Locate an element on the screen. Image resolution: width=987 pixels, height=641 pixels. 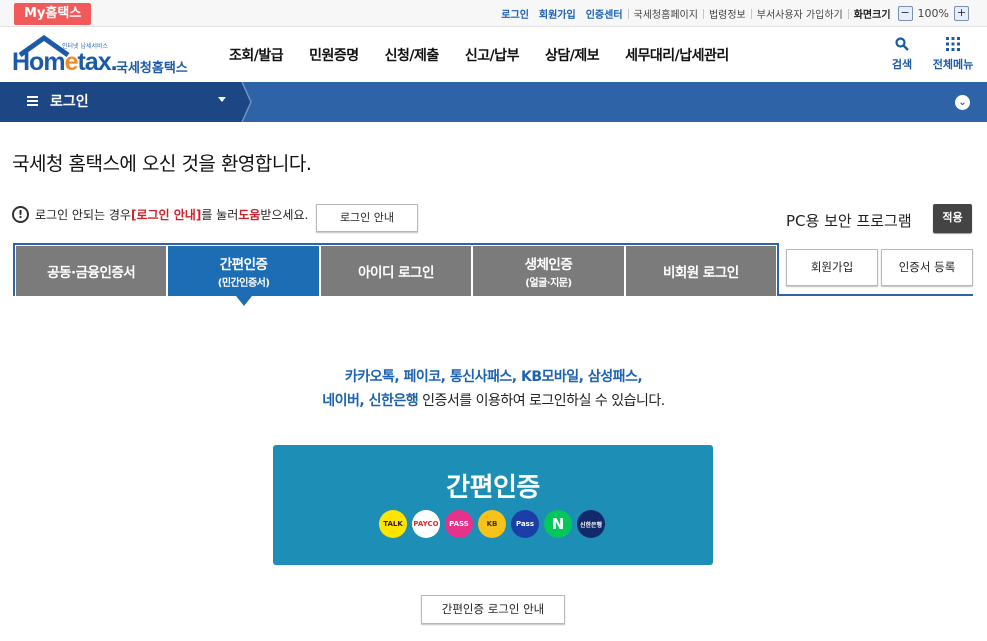
provider-list-line2: 네이버, 신한은행 is located at coordinates (370, 401).